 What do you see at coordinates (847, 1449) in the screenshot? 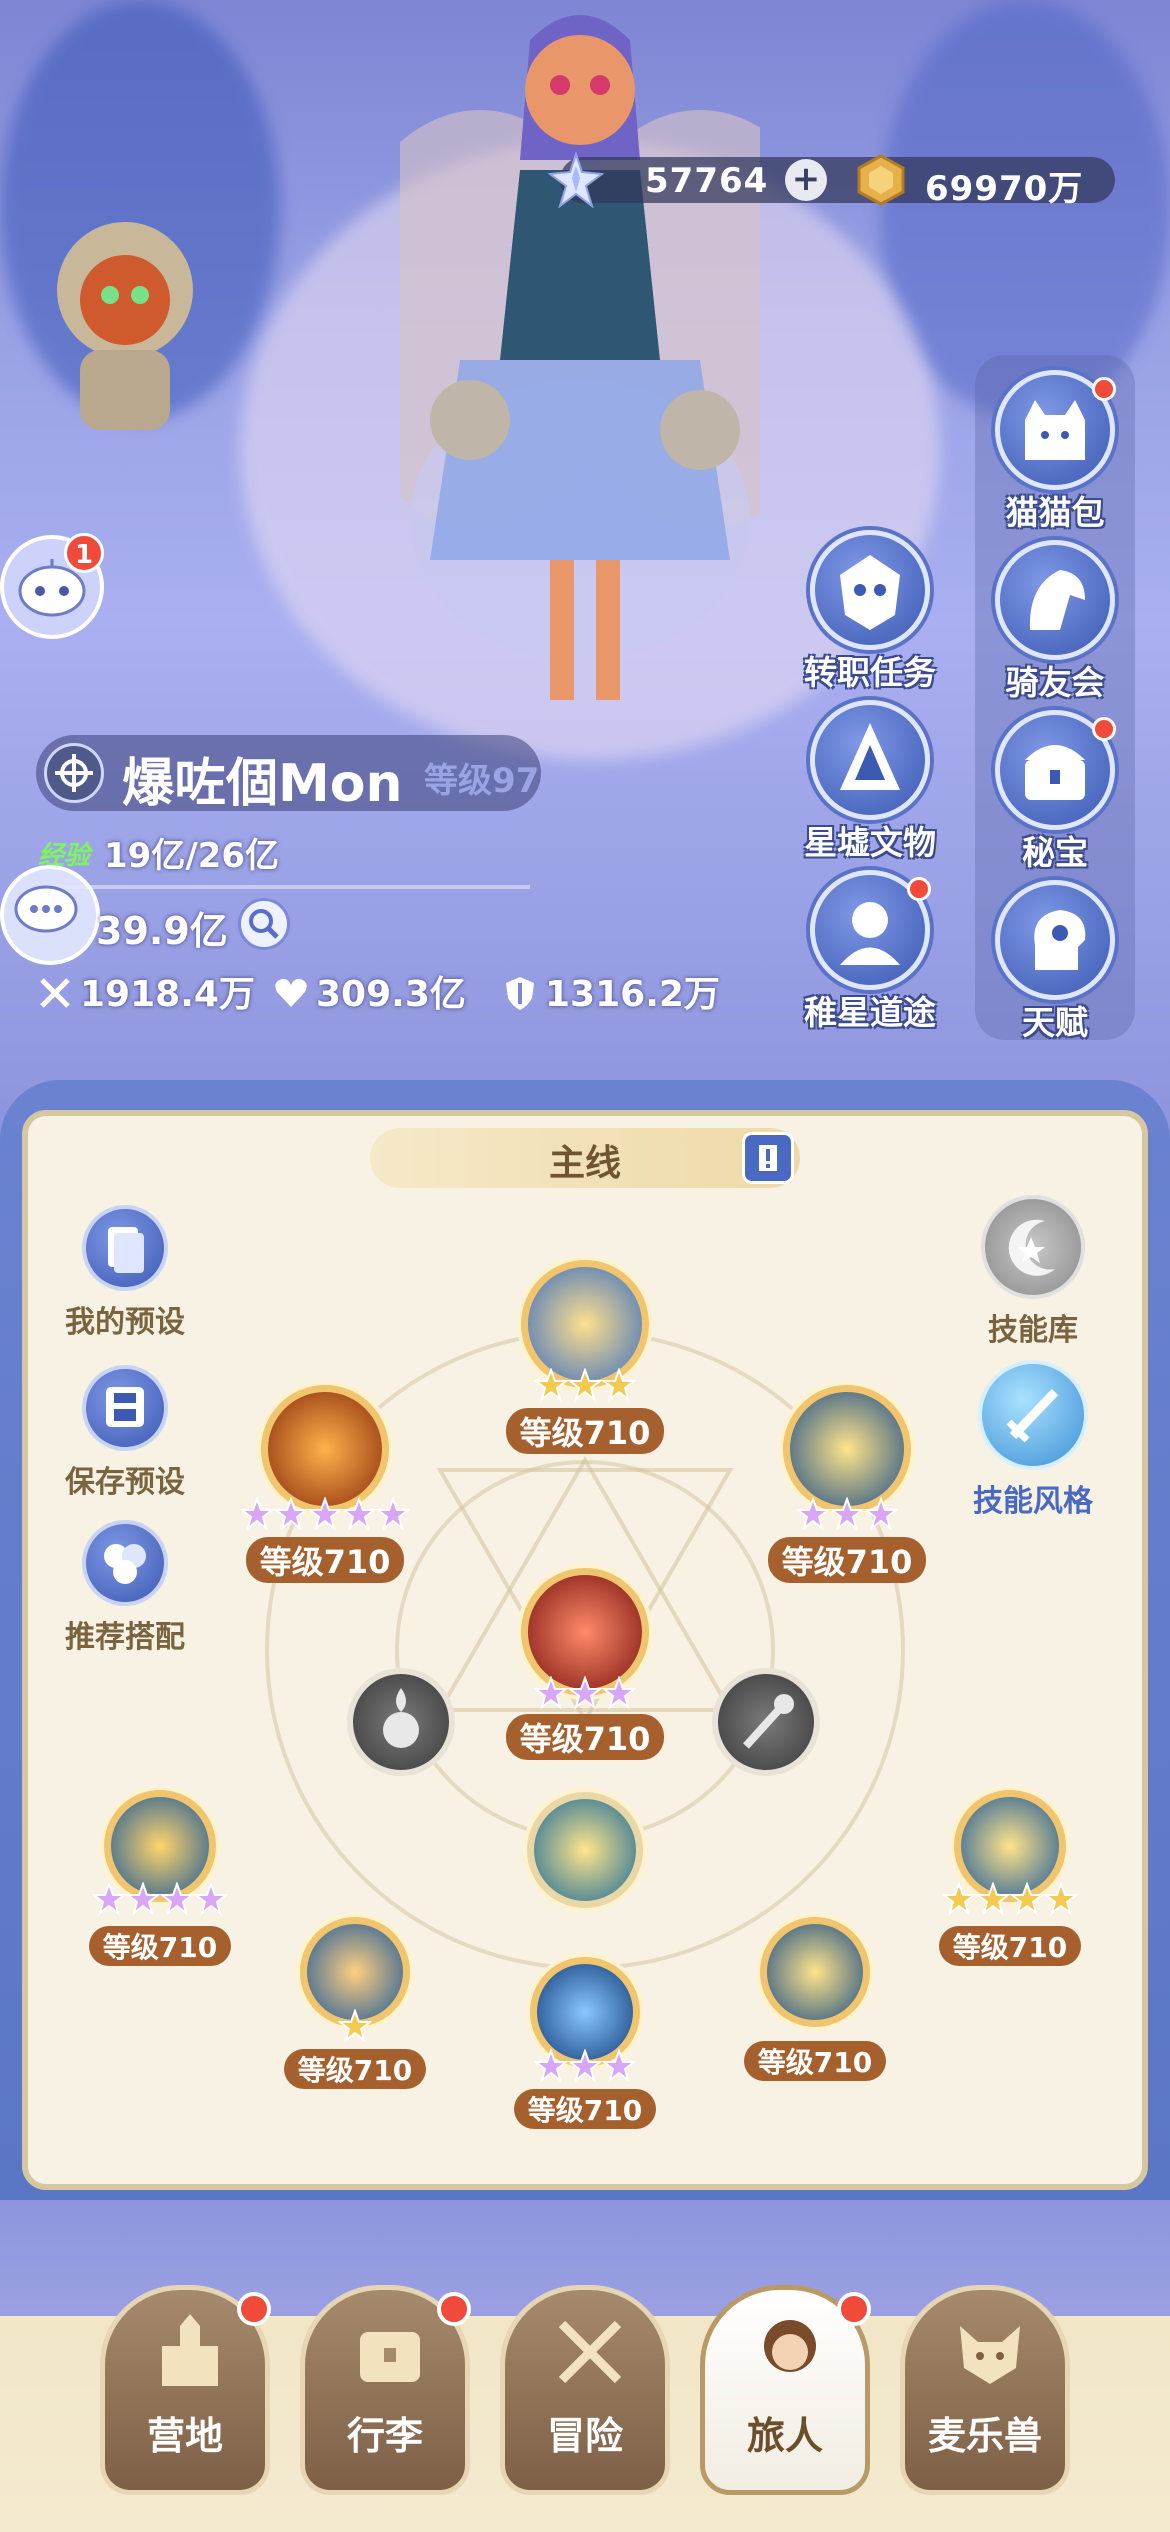
I see `blade-strike-skill-icon` at bounding box center [847, 1449].